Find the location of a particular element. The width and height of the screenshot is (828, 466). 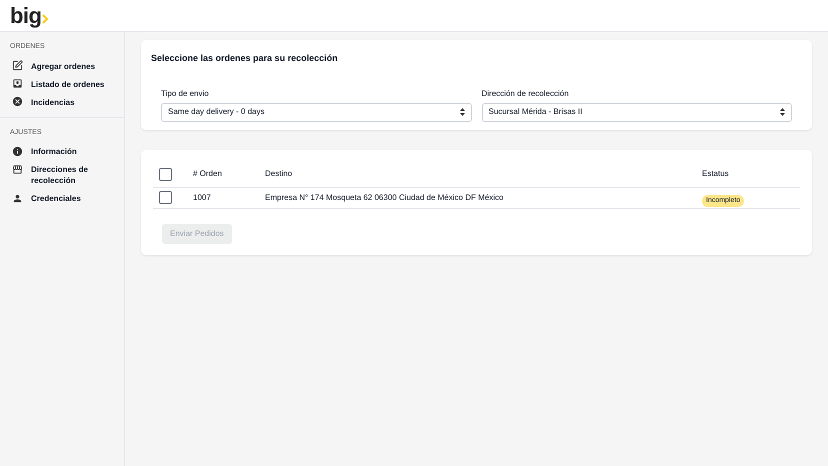

sidebar-item: Información is located at coordinates (62, 151).